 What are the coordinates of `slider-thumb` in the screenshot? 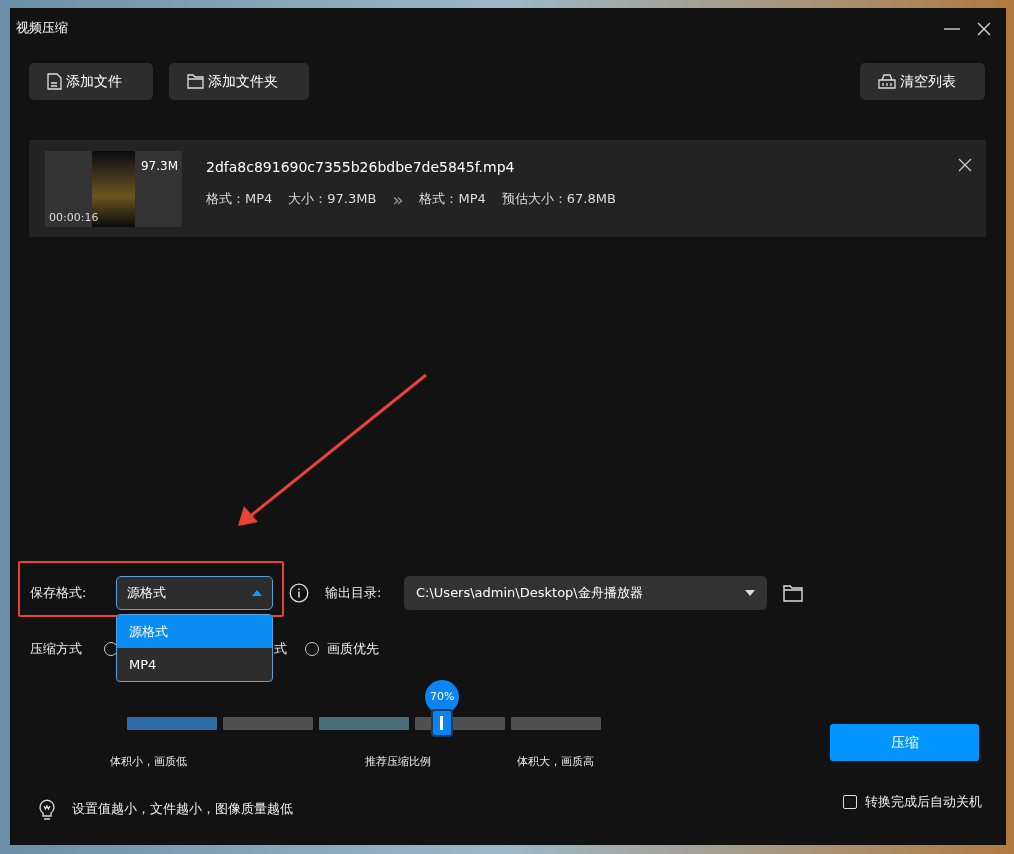 It's located at (442, 723).